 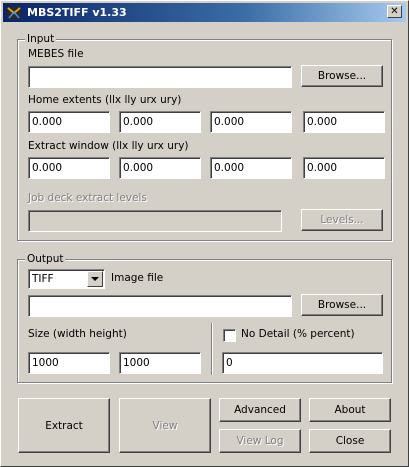 I want to click on home-lly-field: 0.000, so click(x=160, y=122).